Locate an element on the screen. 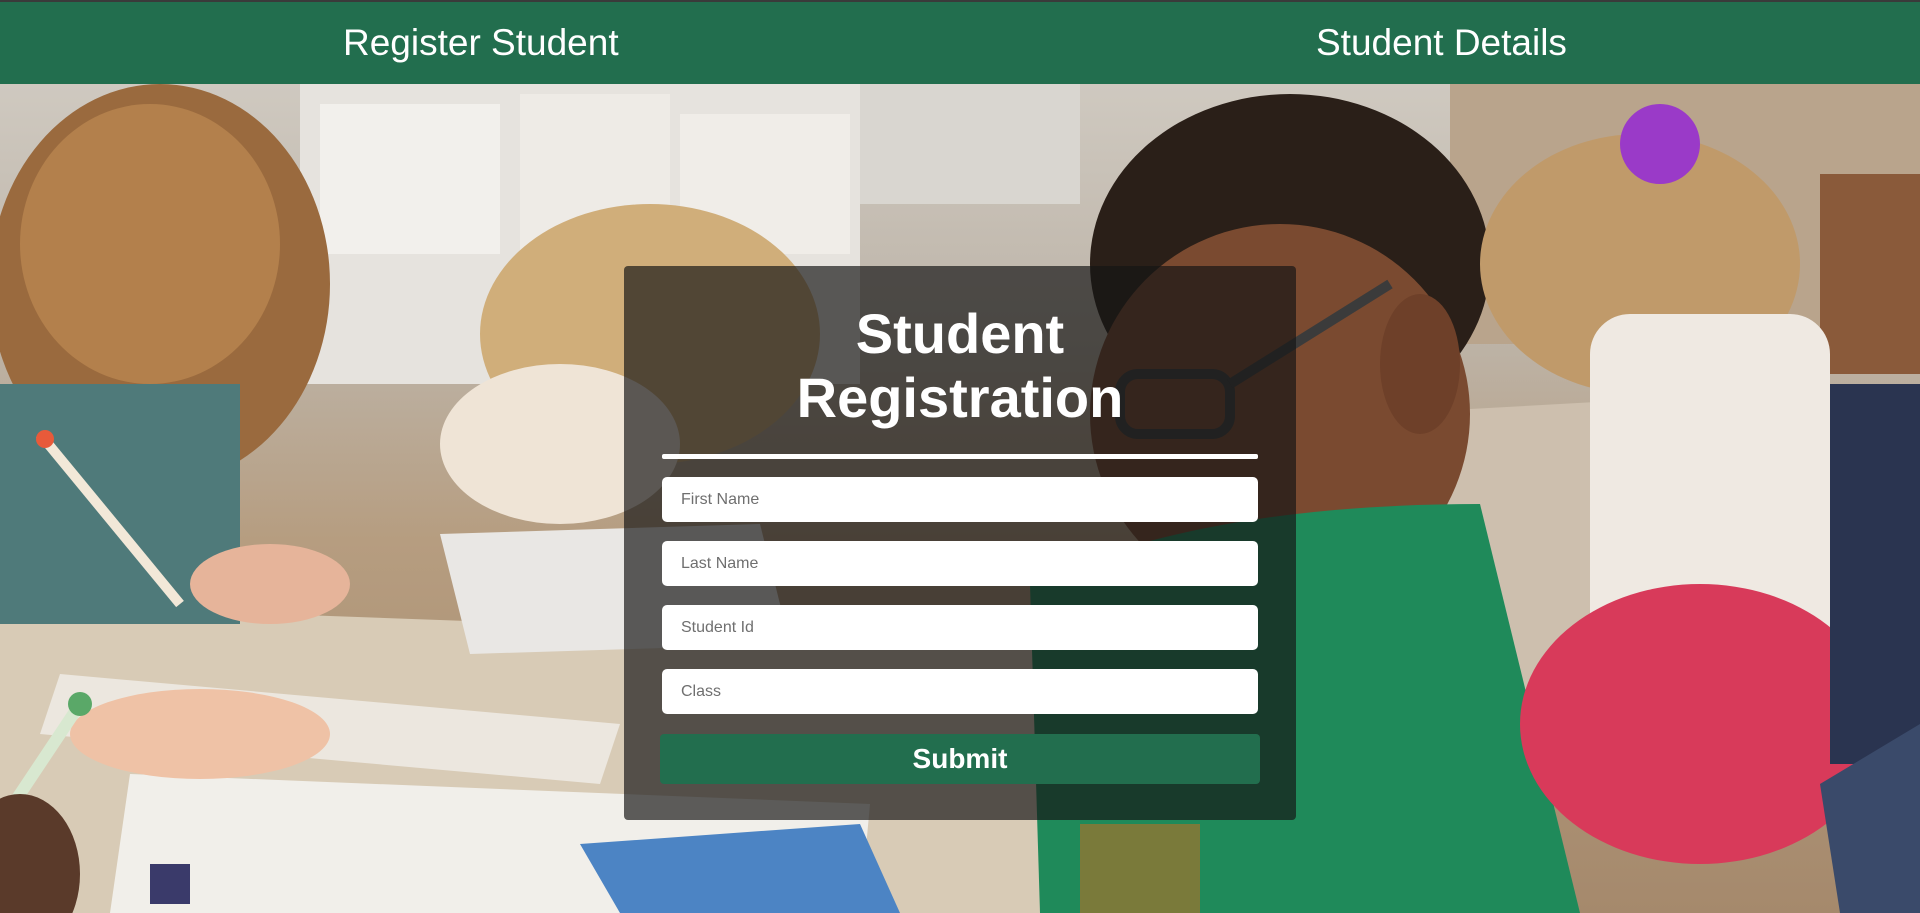 This screenshot has width=1920, height=913. student-id-input is located at coordinates (960, 627).